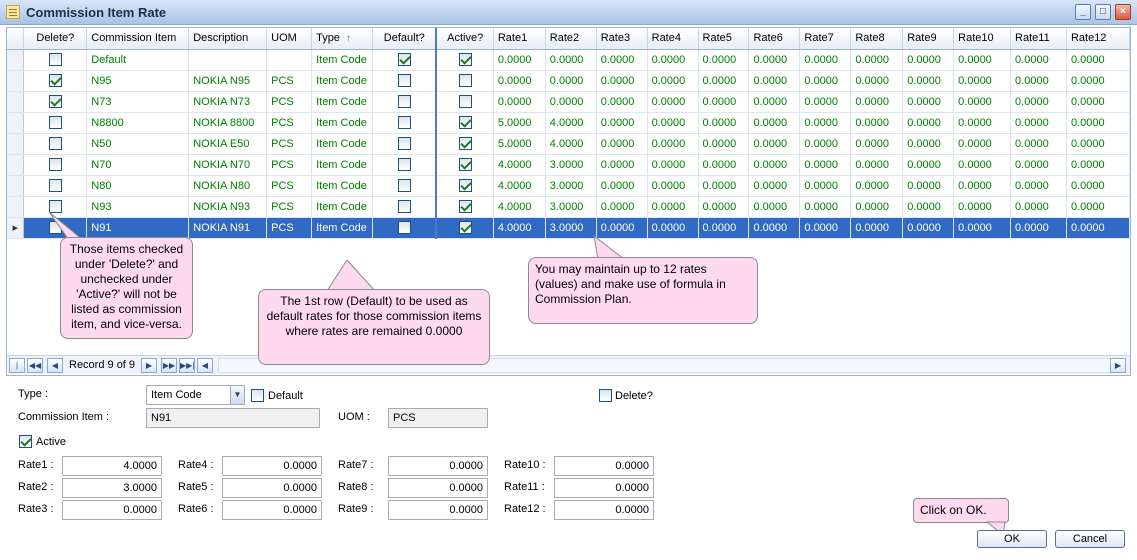 The image size is (1137, 560). I want to click on description-cell: NOKIA E50, so click(228, 144).